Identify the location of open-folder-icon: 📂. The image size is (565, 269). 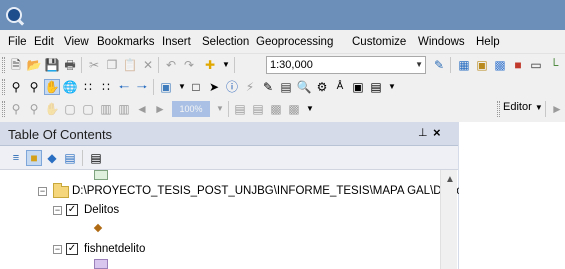
(34, 65).